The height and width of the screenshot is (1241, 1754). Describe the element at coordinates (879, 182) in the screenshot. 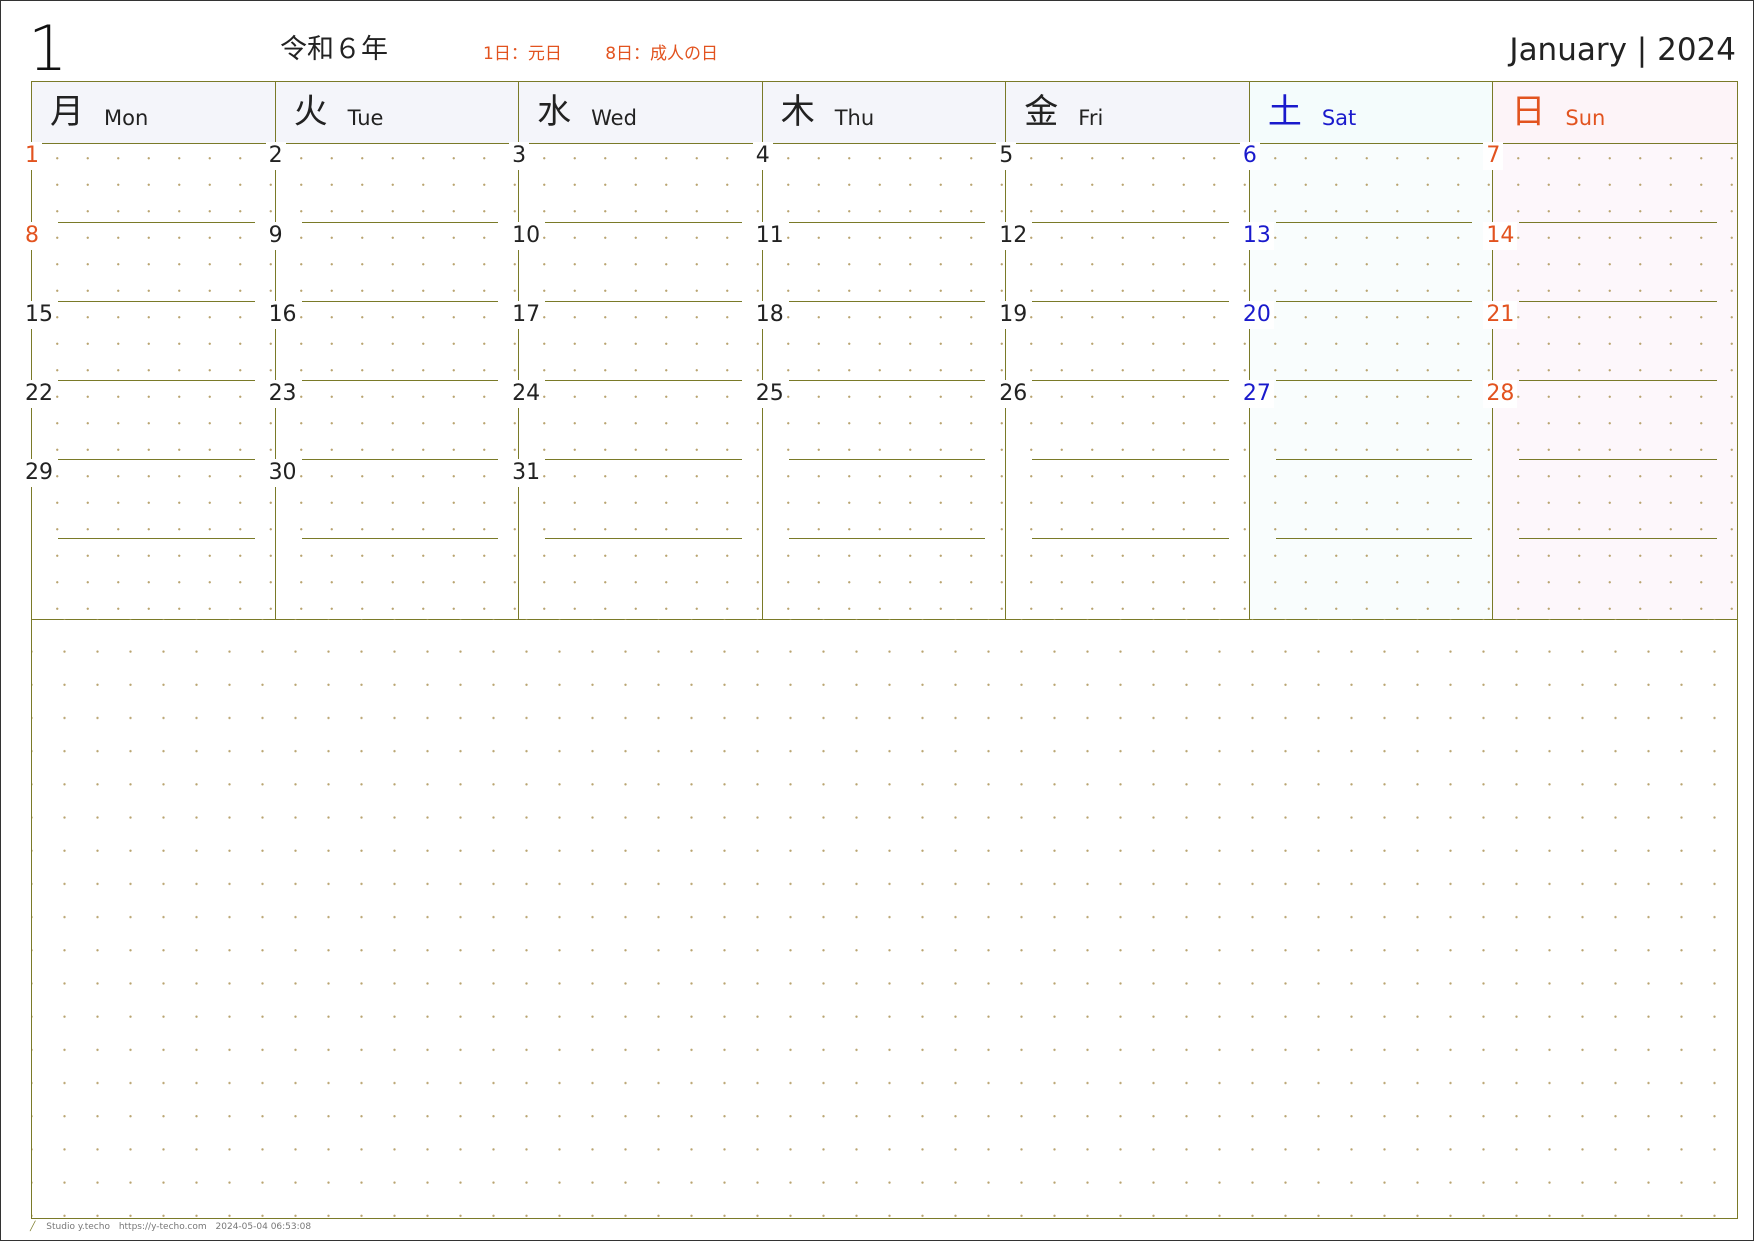

I see `day-cell: 4` at that location.